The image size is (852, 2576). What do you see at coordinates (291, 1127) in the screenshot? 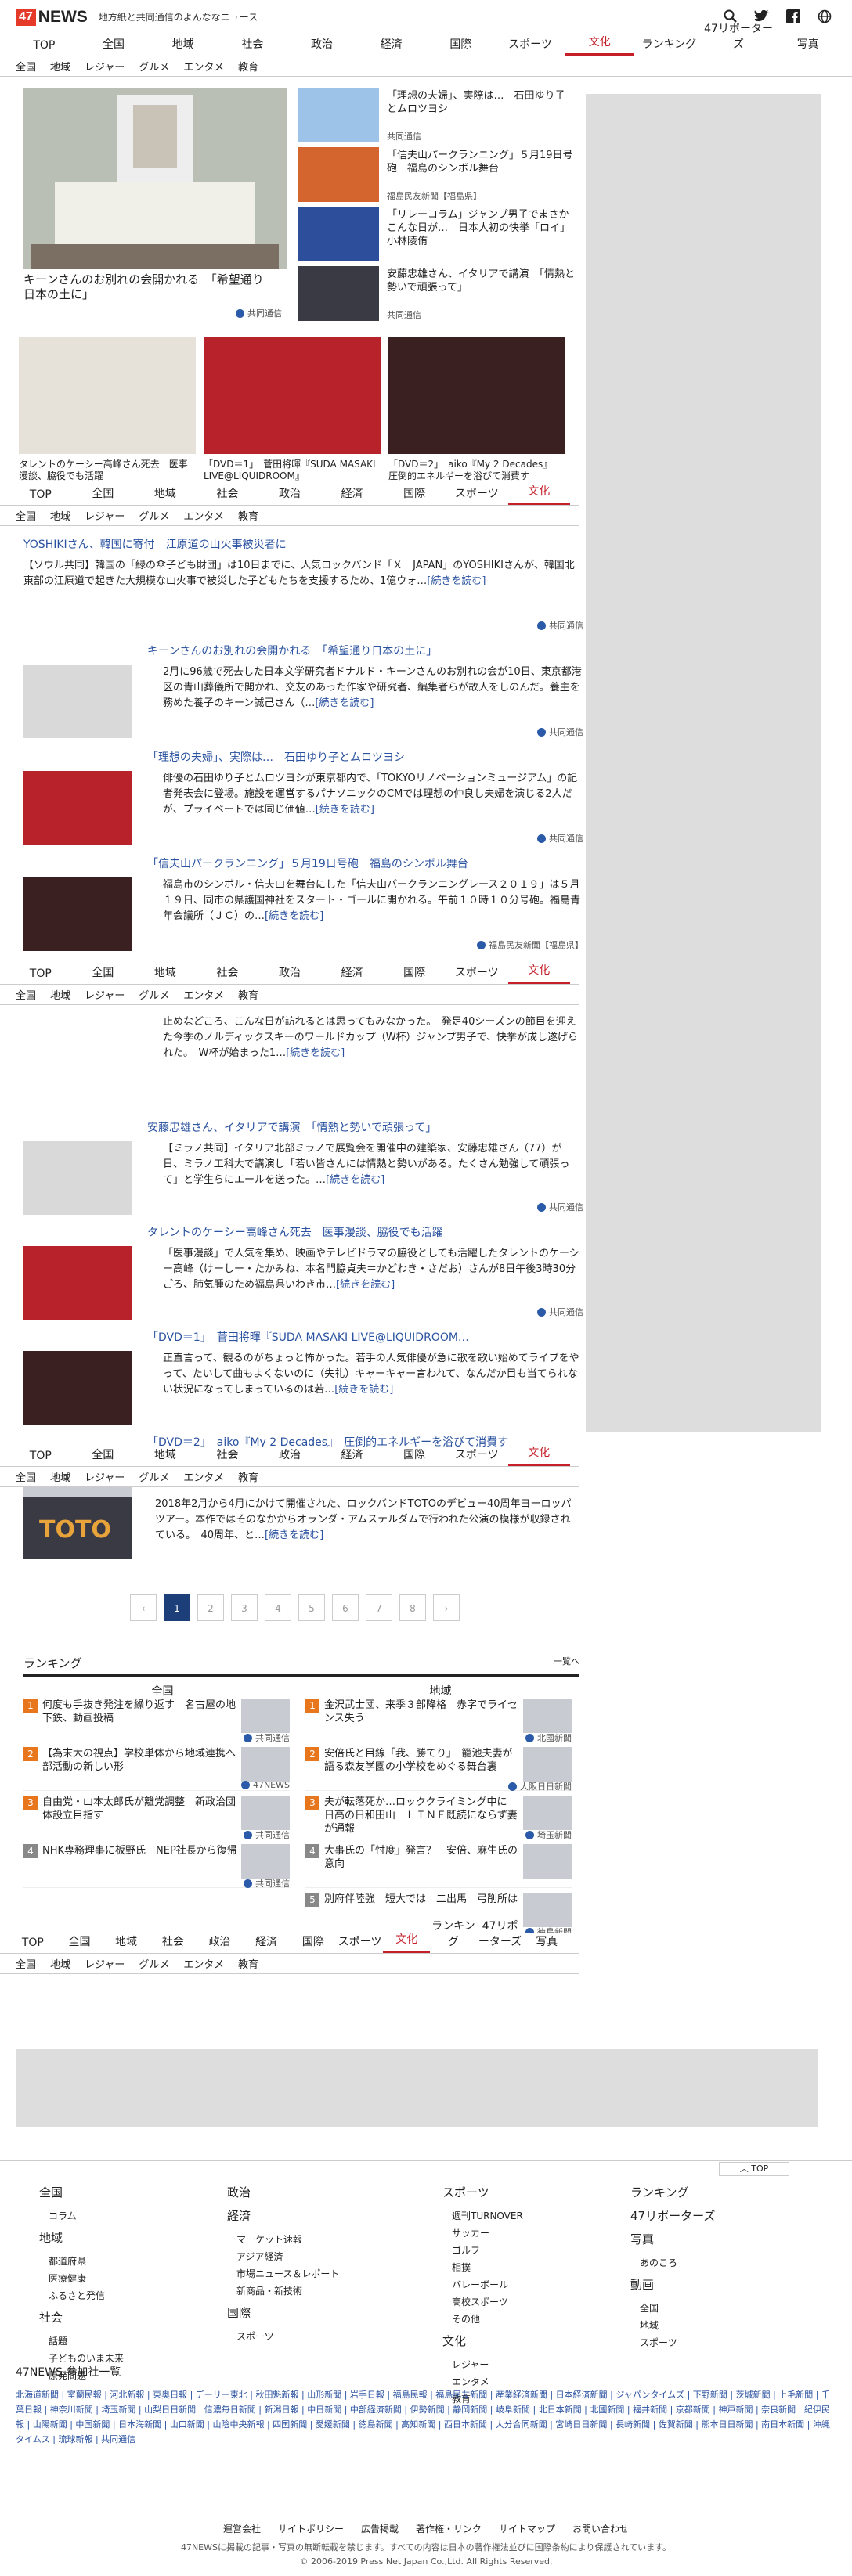
I see `article-title: 安藤忠雄さん、イタリアで講演 「情熱と勢いで頑張って」` at bounding box center [291, 1127].